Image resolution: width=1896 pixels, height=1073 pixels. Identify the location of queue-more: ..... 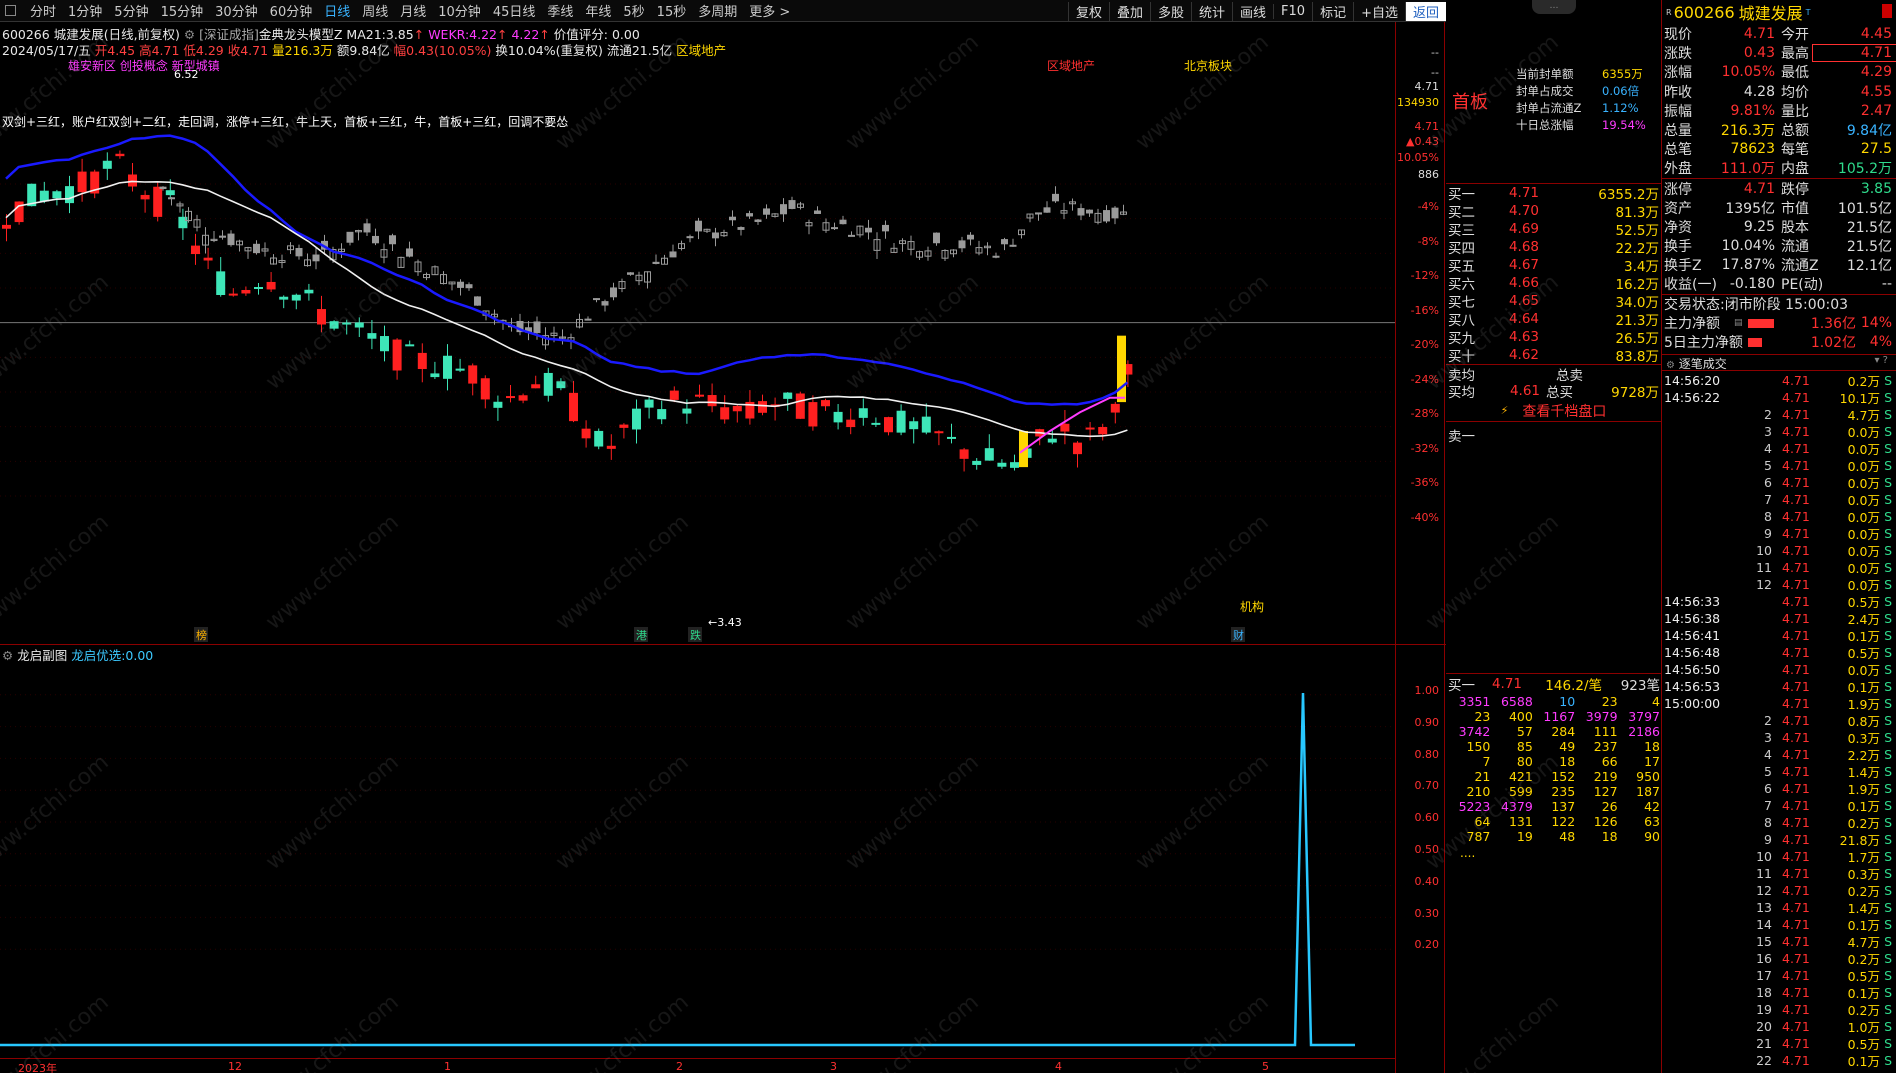
(1468, 853).